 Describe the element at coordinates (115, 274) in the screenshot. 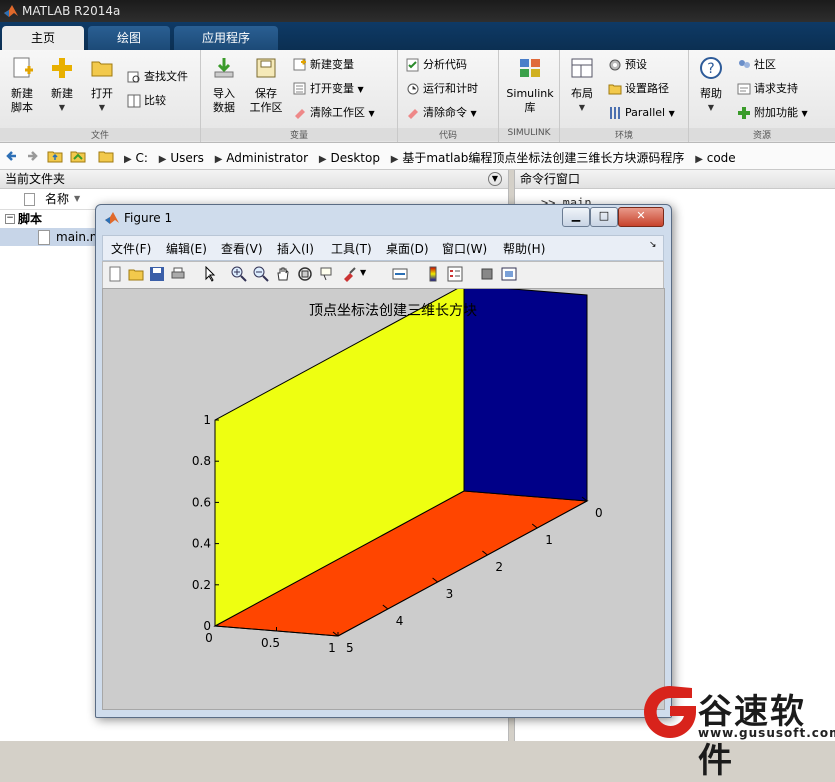

I see `new-figure-icon` at that location.